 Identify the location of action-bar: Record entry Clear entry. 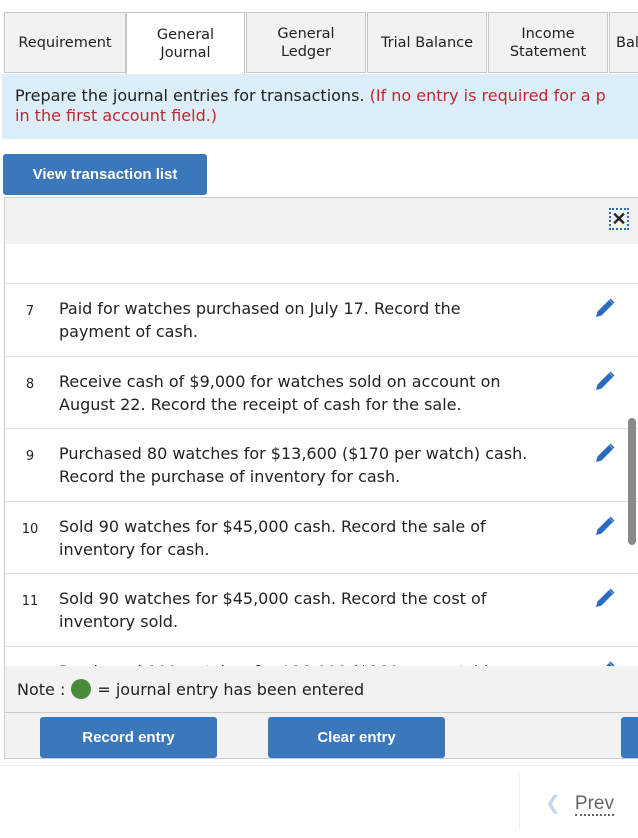
(321, 735).